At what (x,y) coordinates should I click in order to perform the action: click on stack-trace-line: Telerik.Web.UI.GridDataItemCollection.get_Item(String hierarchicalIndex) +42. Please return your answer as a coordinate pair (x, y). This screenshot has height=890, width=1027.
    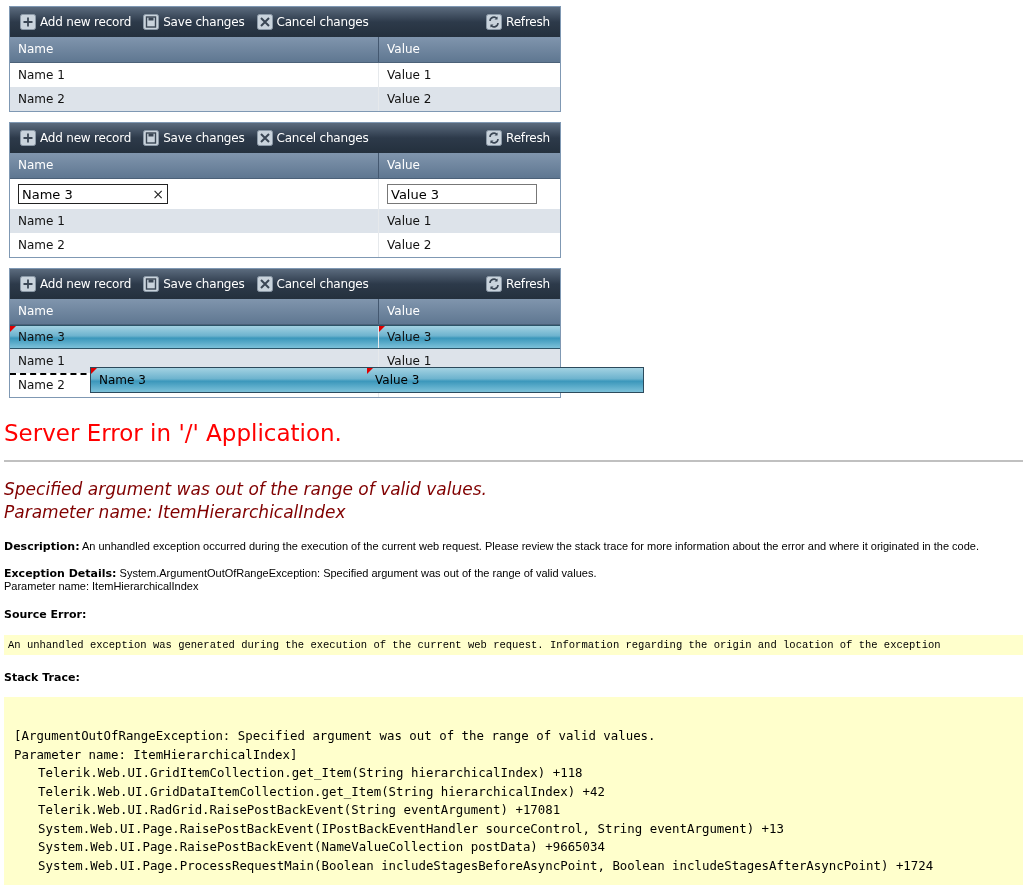
    Looking at the image, I should click on (321, 791).